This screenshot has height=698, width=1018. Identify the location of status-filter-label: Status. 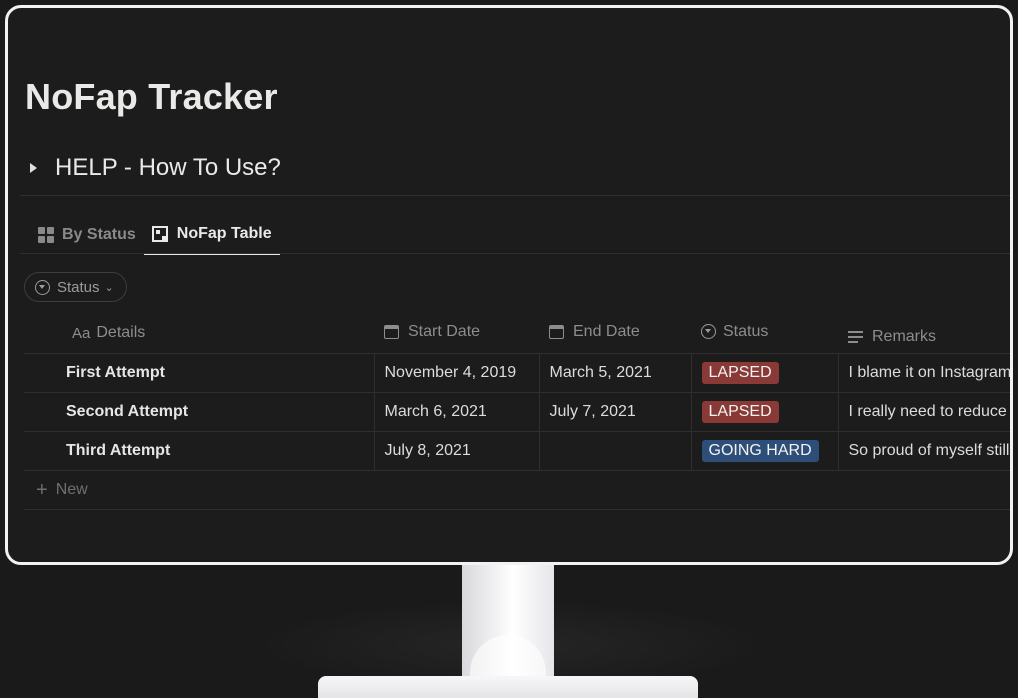
(78, 287).